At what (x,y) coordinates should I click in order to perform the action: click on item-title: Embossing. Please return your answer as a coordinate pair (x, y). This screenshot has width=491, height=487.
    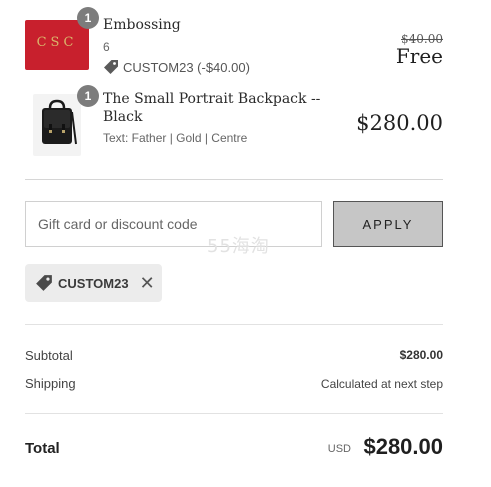
    Looking at the image, I should click on (142, 25).